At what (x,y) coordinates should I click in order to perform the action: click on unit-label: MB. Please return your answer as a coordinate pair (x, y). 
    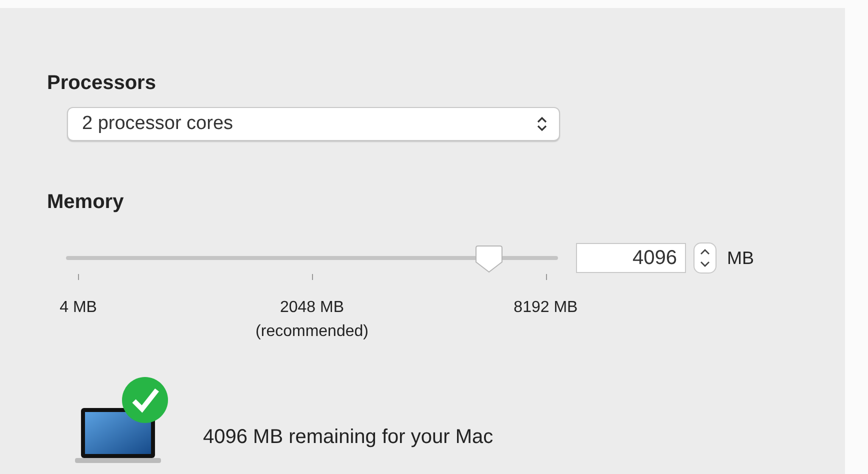
    Looking at the image, I should click on (740, 258).